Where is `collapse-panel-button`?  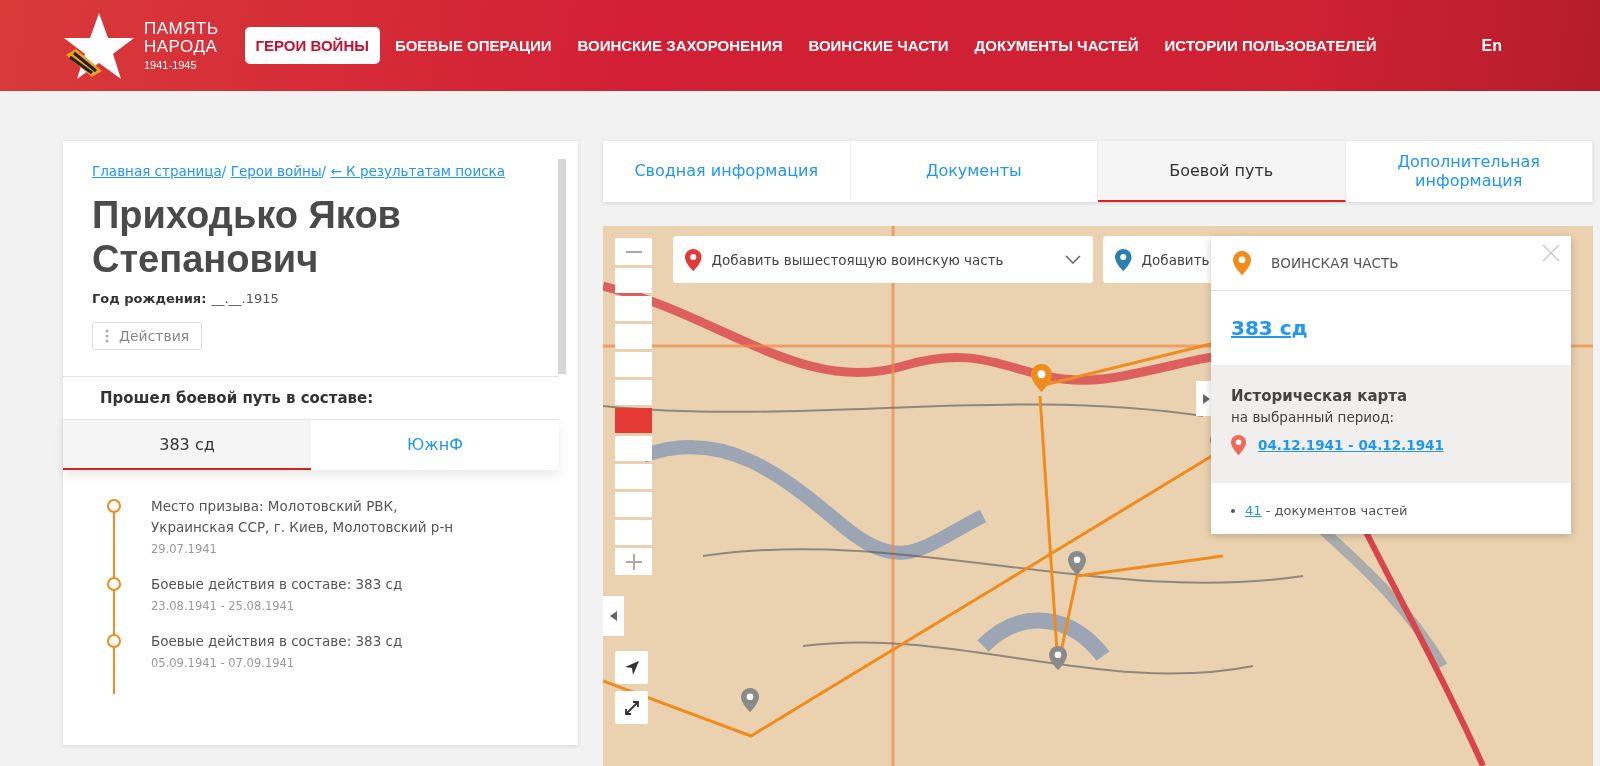
collapse-panel-button is located at coordinates (613, 616).